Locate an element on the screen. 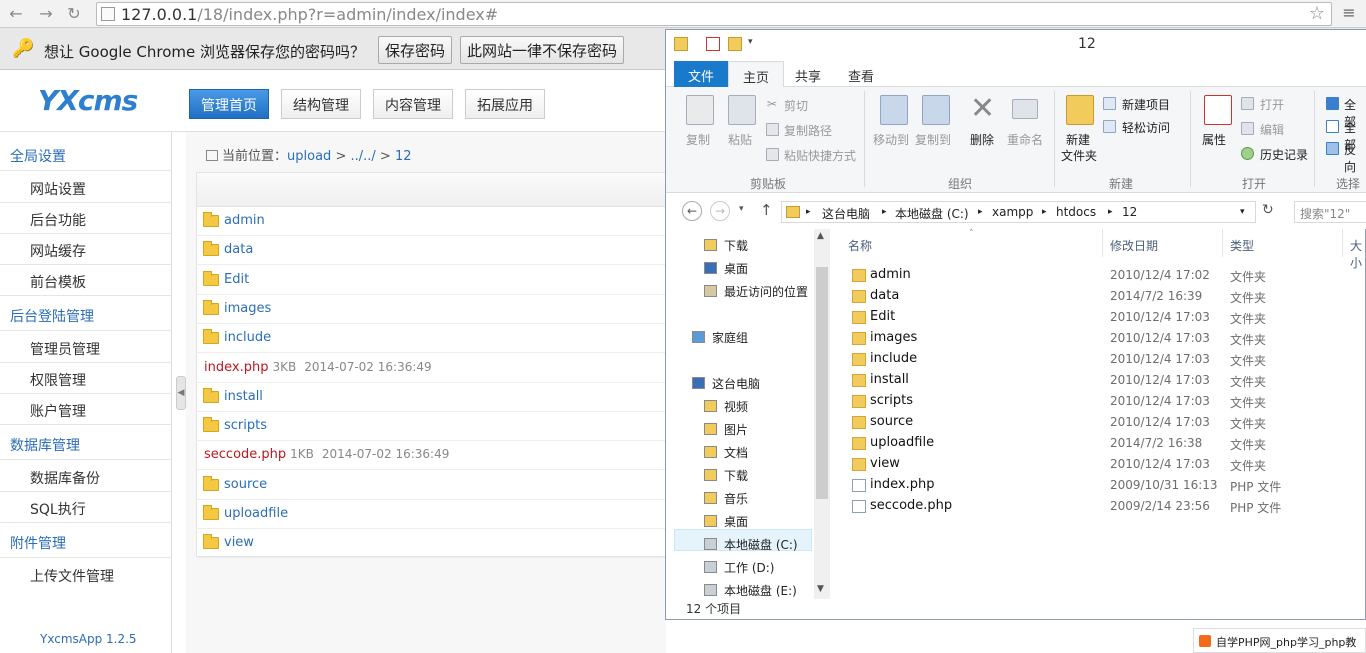 The width and height of the screenshot is (1366, 653). invert-selection-icon is located at coordinates (1332, 148).